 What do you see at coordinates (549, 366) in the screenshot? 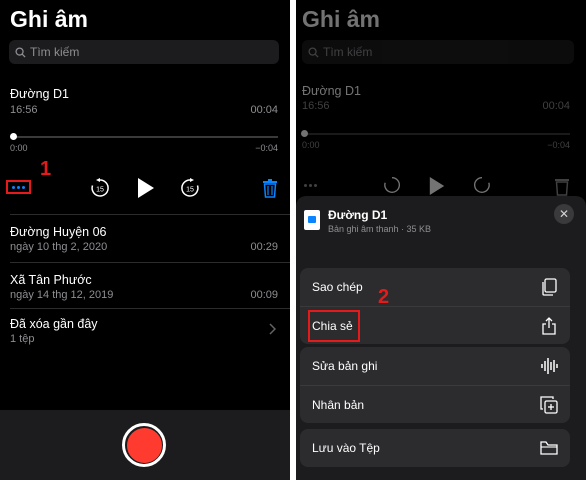
I see `waveform-icon` at bounding box center [549, 366].